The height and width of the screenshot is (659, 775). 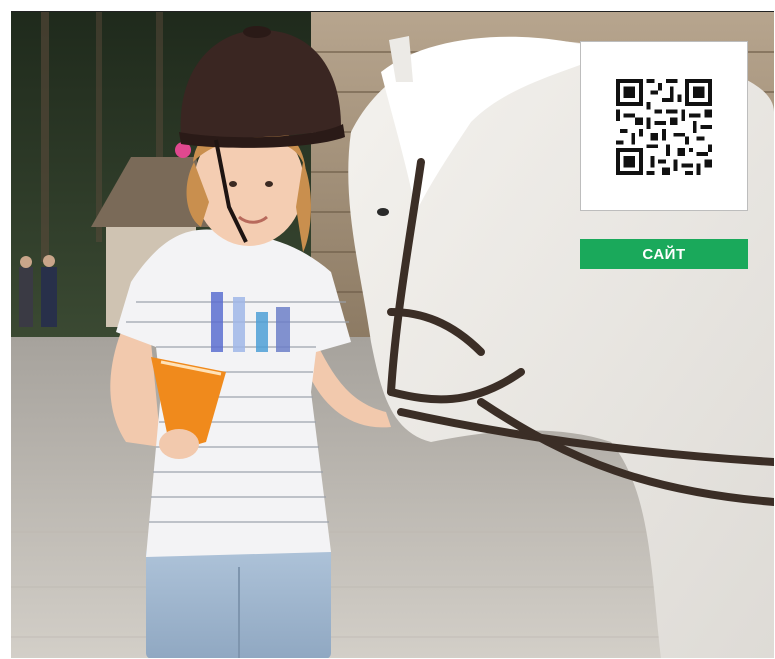 What do you see at coordinates (664, 254) in the screenshot?
I see `site-button: САЙТ` at bounding box center [664, 254].